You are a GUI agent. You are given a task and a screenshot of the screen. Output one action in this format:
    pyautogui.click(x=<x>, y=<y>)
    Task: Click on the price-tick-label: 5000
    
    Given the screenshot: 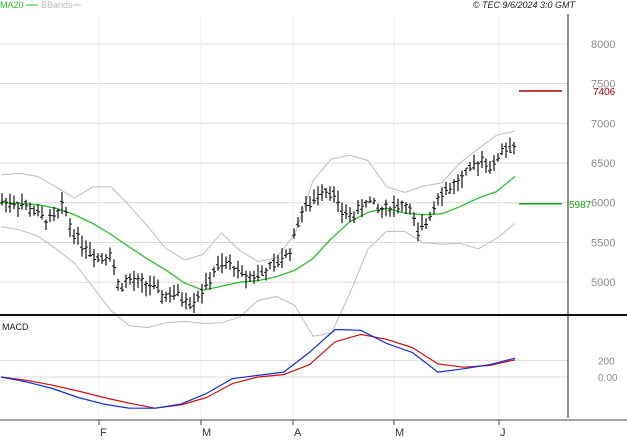 What is the action you would take?
    pyautogui.click(x=603, y=283)
    